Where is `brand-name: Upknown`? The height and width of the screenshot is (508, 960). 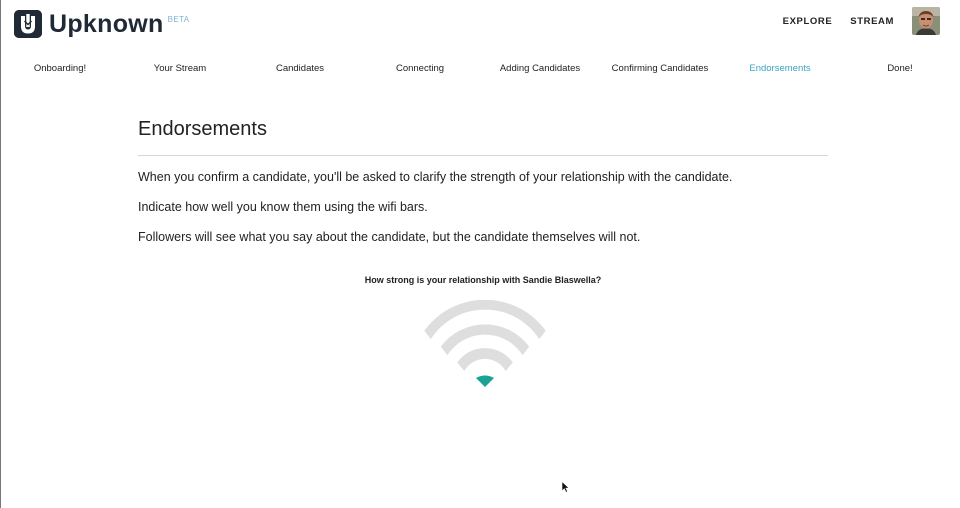
brand-name: Upknown is located at coordinates (106, 24).